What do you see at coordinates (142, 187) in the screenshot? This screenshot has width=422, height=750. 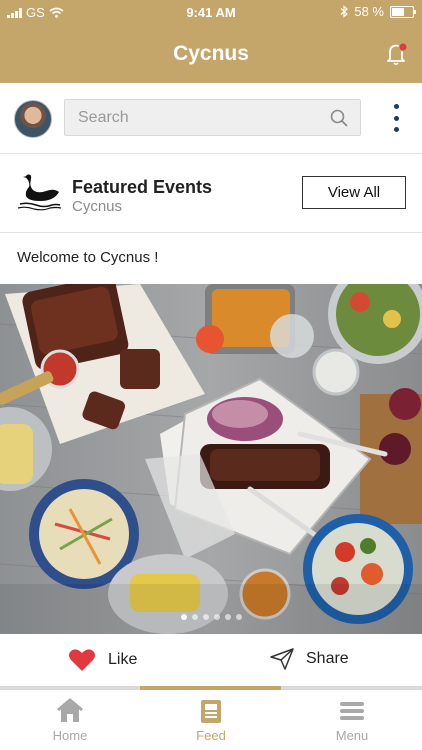 I see `featured-title: Featured Events` at bounding box center [142, 187].